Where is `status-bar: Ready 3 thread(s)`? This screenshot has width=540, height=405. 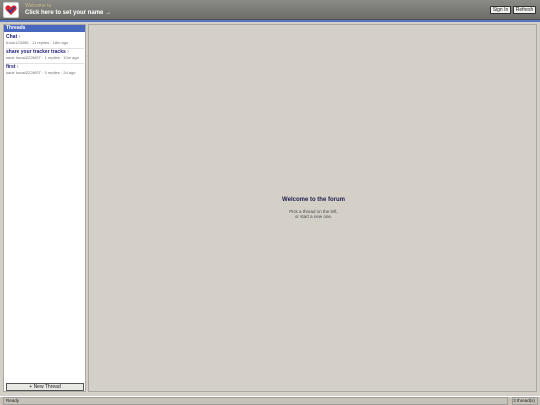 status-bar: Ready 3 thread(s) is located at coordinates (270, 400).